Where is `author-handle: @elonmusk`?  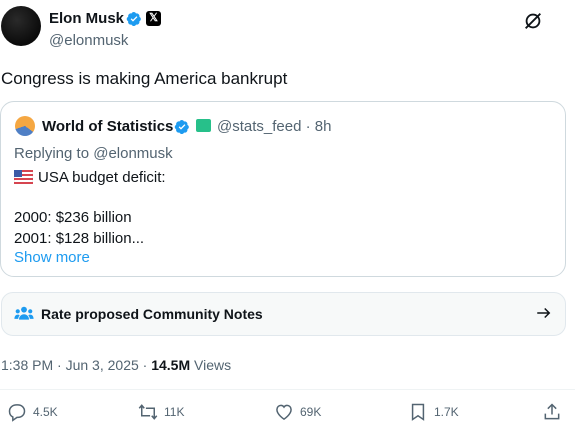 author-handle: @elonmusk is located at coordinates (88, 40).